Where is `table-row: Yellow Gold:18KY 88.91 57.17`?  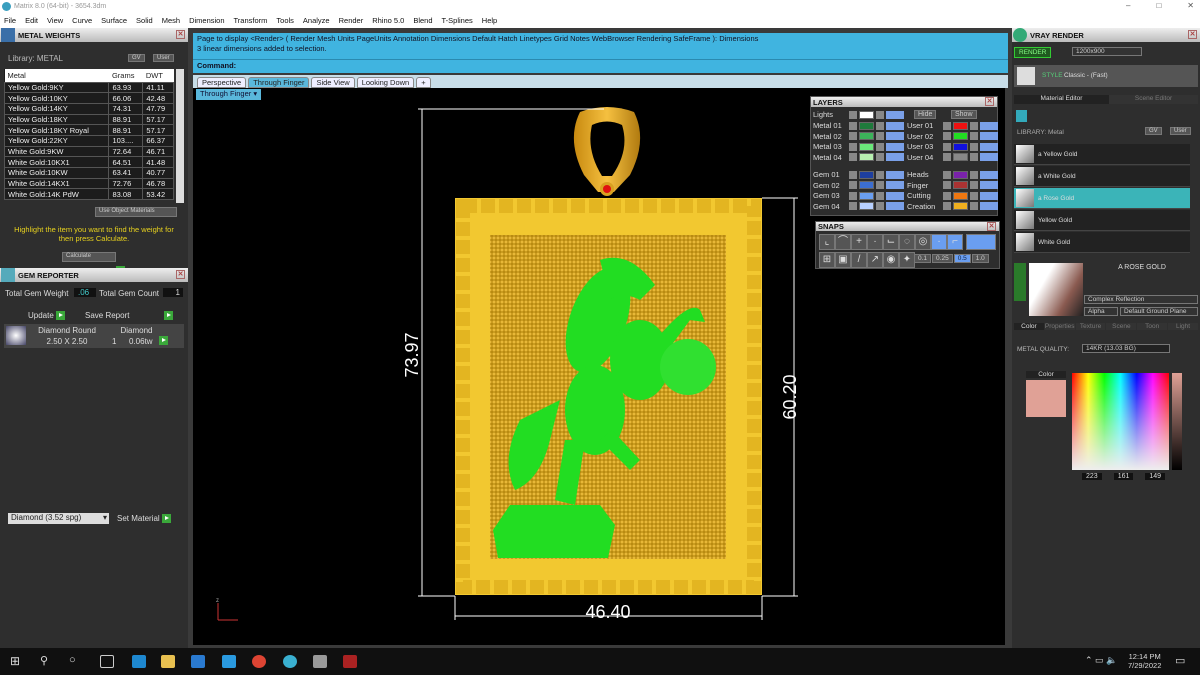 table-row: Yellow Gold:18KY 88.91 57.17 is located at coordinates (88, 119).